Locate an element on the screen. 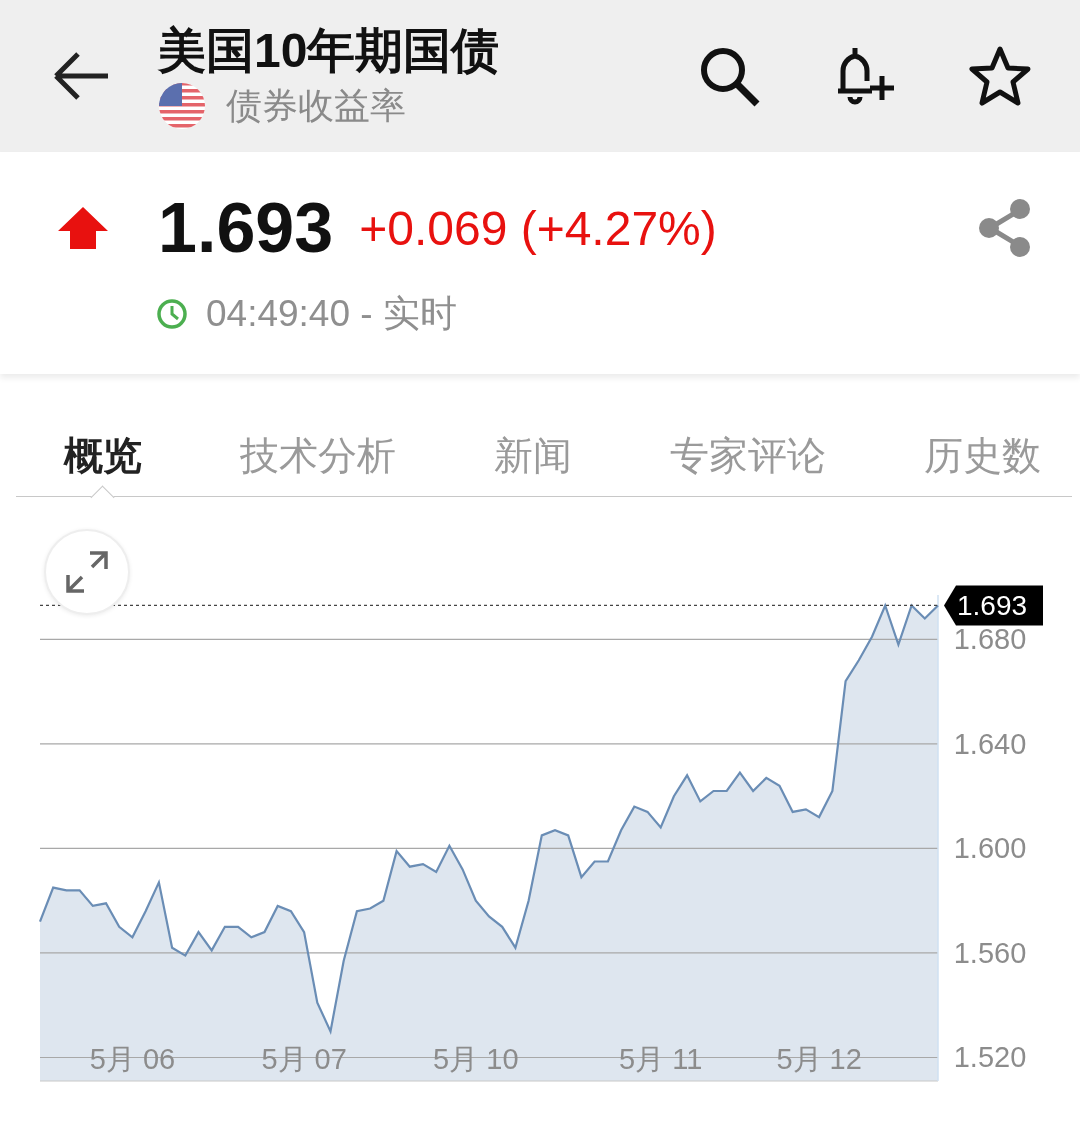 The height and width of the screenshot is (1126, 1080). expand-icon is located at coordinates (87, 572).